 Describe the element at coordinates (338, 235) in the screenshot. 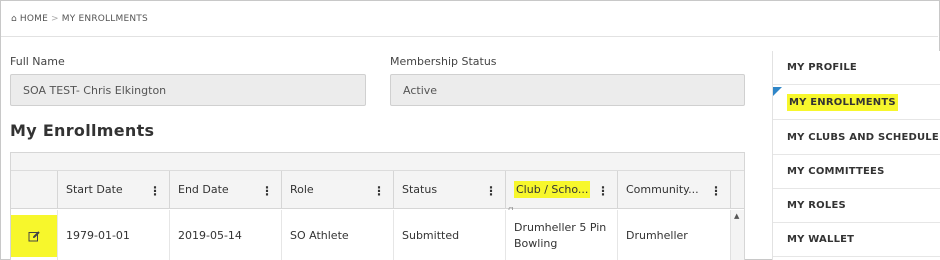

I see `cell-role: SO Athlete` at that location.